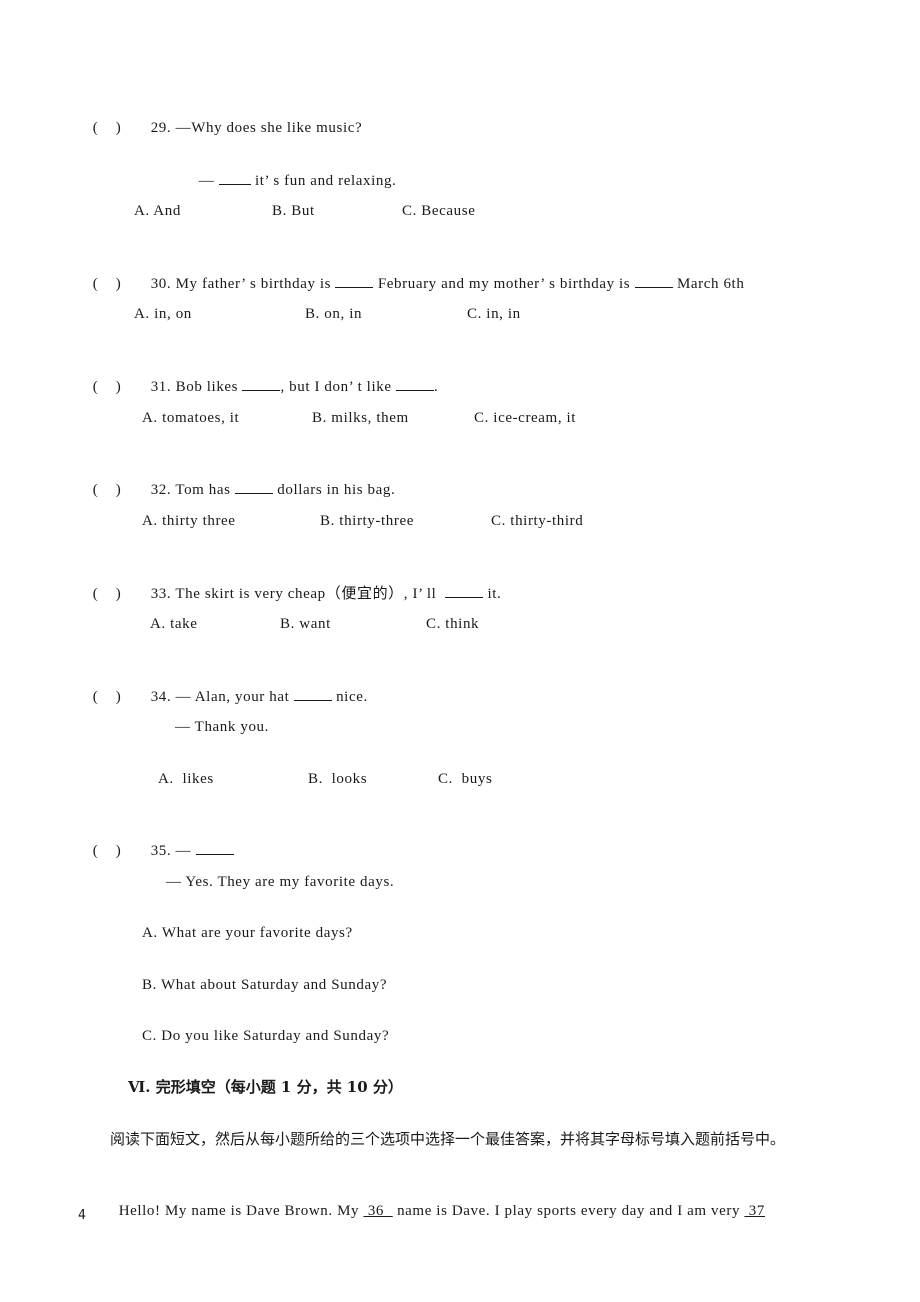  I want to click on question-35-reply: — Yes. They are my favorite days., so click(280, 882).